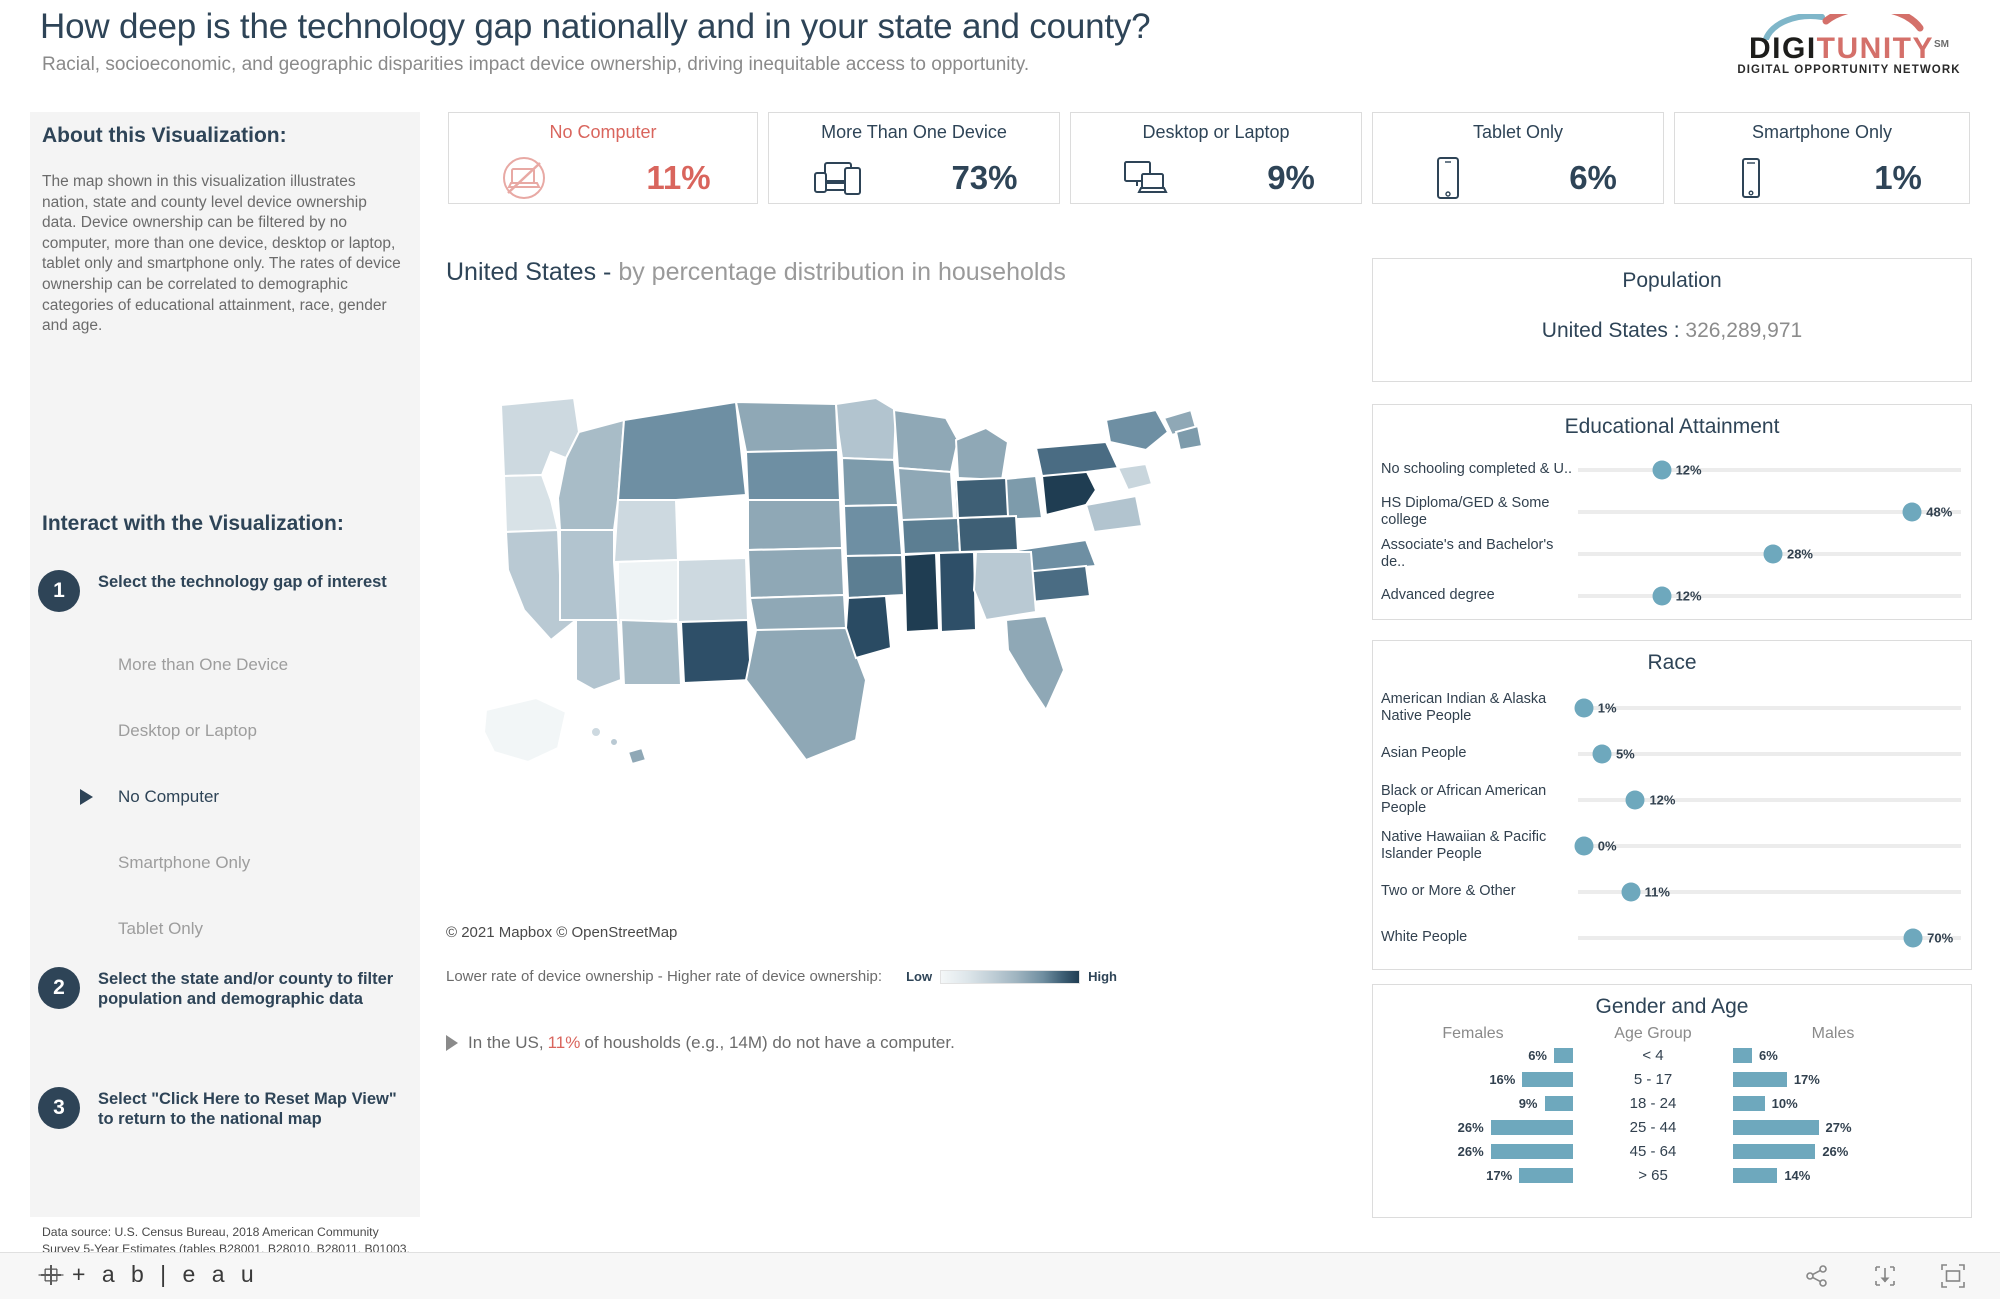 The height and width of the screenshot is (1299, 2000). I want to click on dot-row: Advanced degree 12%, so click(1672, 596).